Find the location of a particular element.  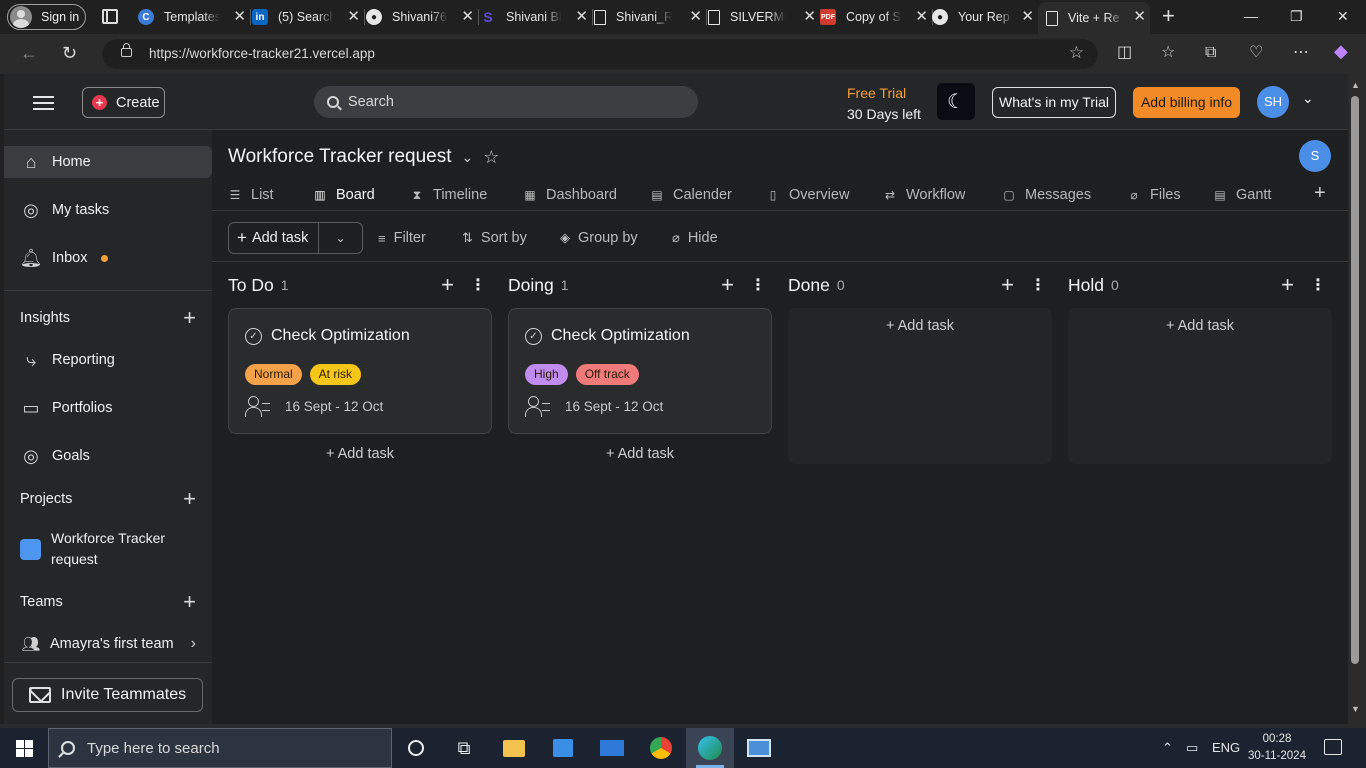

browser-tab: PDF Copy of S ✕ is located at coordinates (876, 17).